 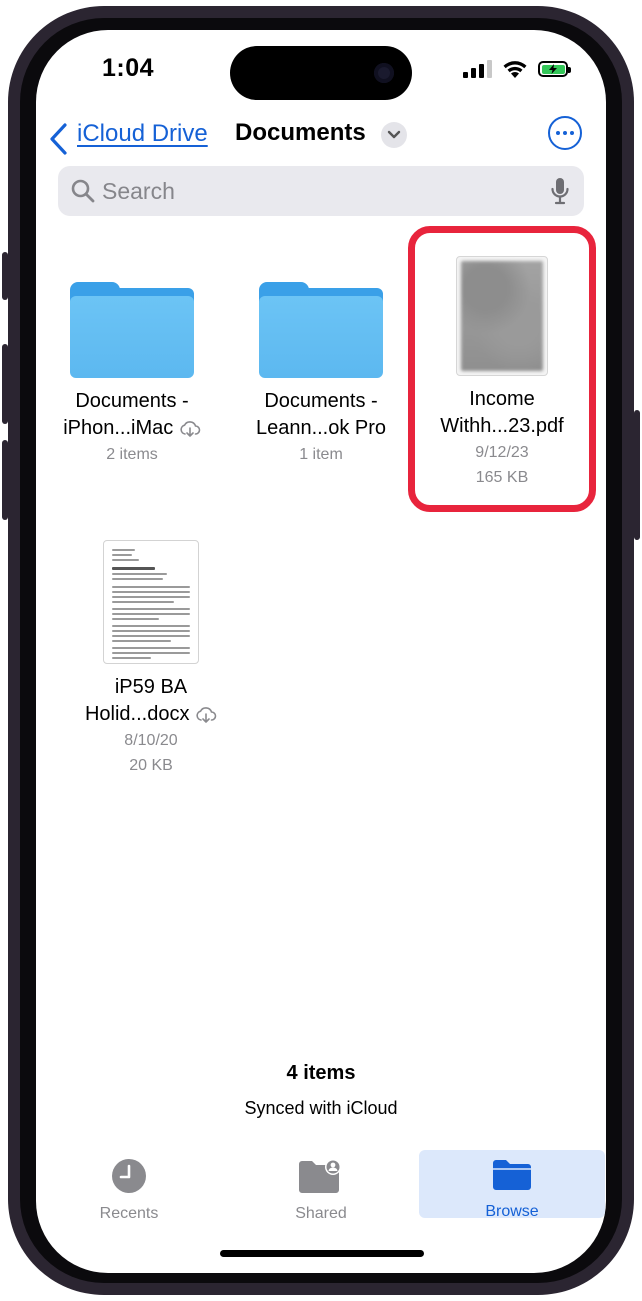 What do you see at coordinates (502, 477) in the screenshot?
I see `item-size: 165 KB` at bounding box center [502, 477].